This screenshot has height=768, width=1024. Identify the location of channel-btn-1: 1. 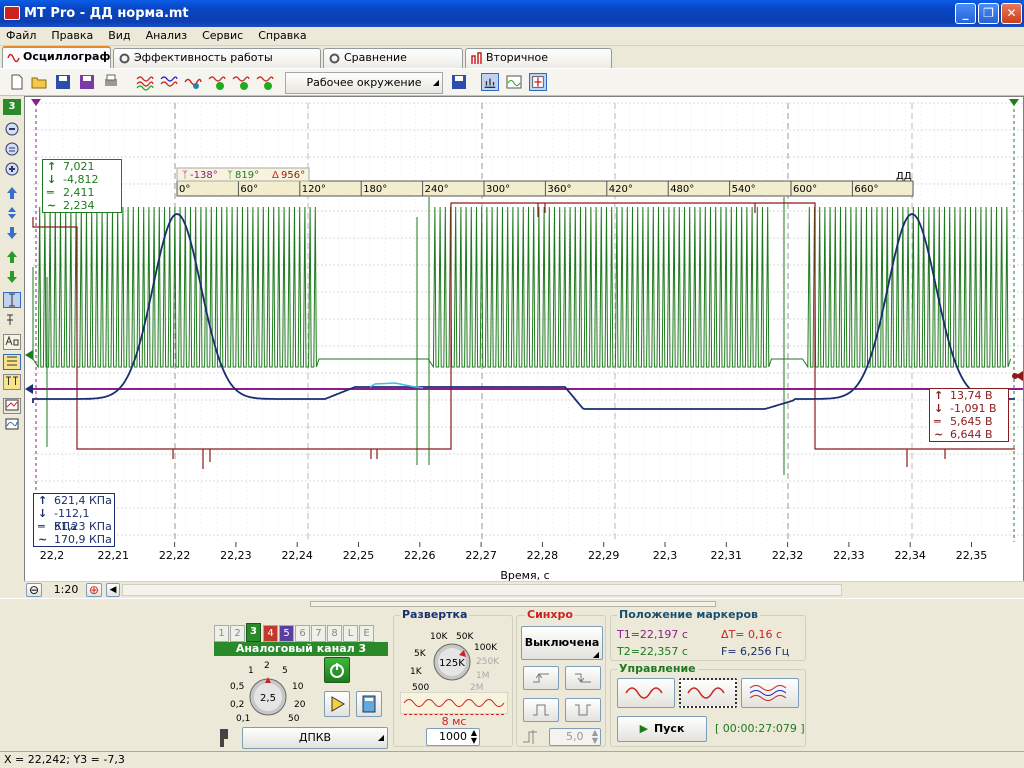
(221, 633).